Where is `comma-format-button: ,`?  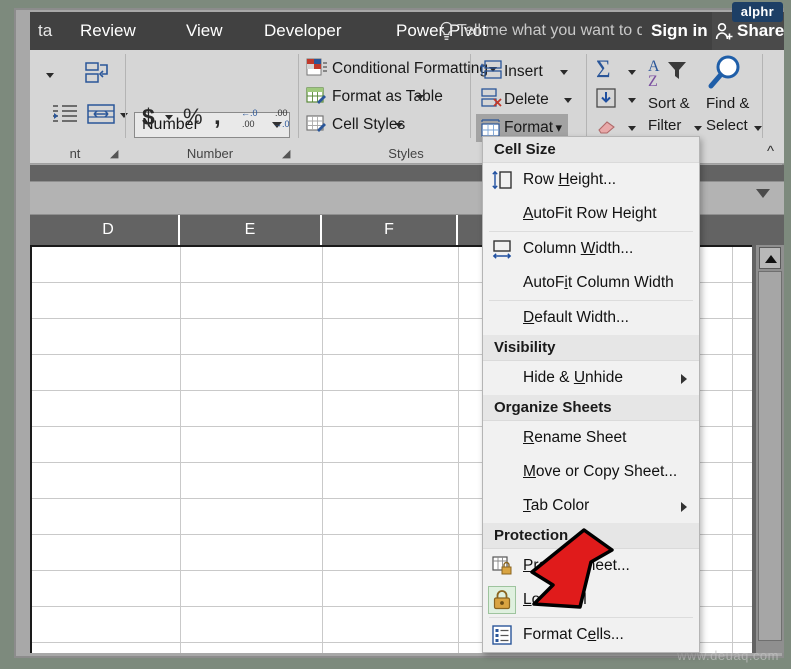
comma-format-button: , is located at coordinates (217, 117).